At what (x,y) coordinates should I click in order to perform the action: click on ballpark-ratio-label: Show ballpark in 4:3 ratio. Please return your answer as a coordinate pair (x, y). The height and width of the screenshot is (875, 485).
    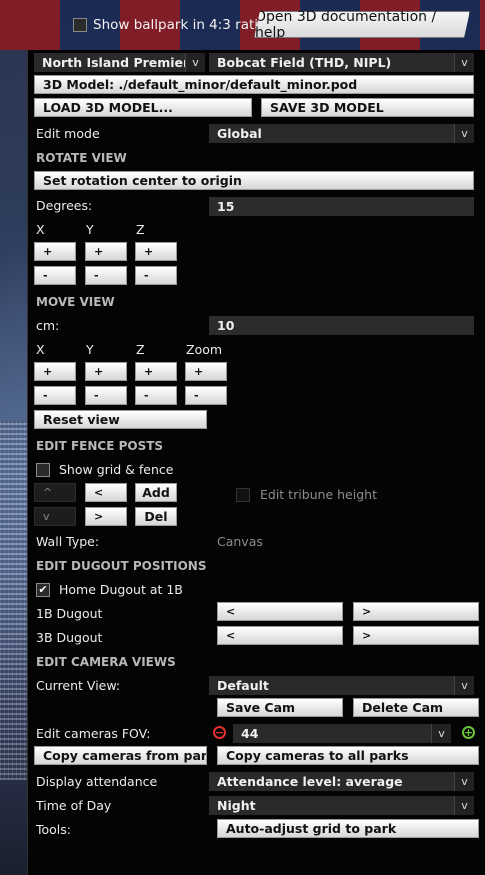
    Looking at the image, I should click on (180, 25).